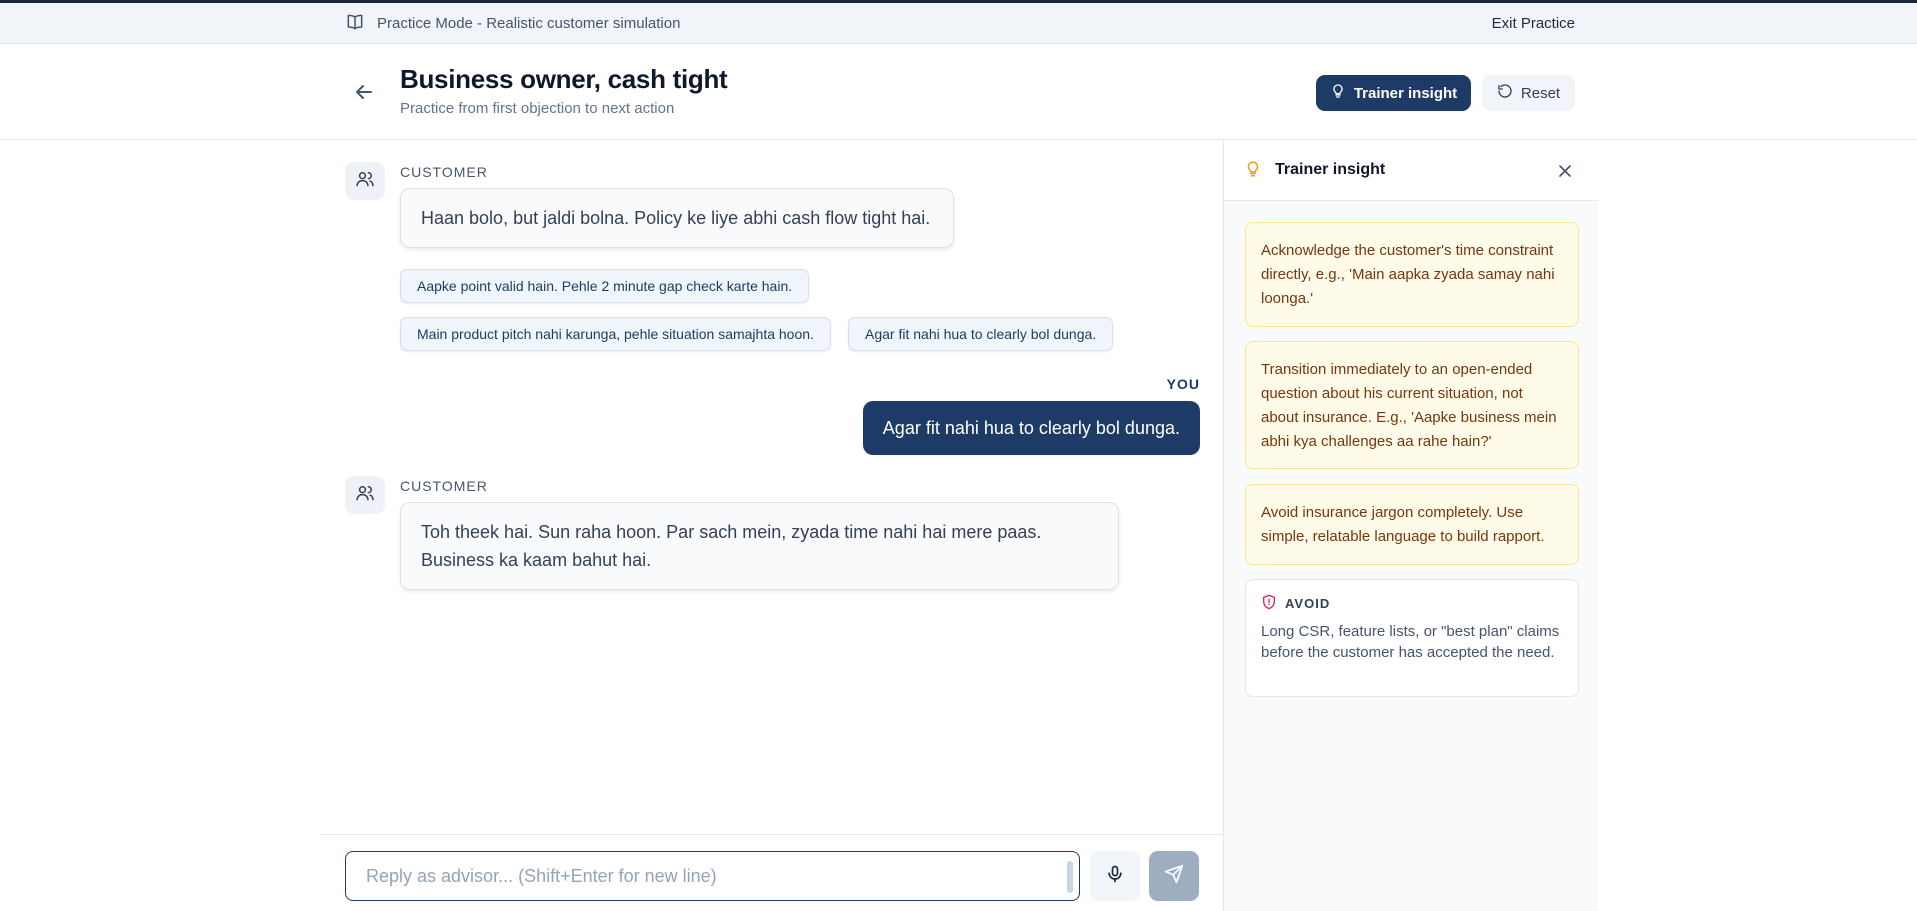 This screenshot has height=911, width=1917. Describe the element at coordinates (1183, 384) in the screenshot. I see `you-role-label: YOU` at that location.